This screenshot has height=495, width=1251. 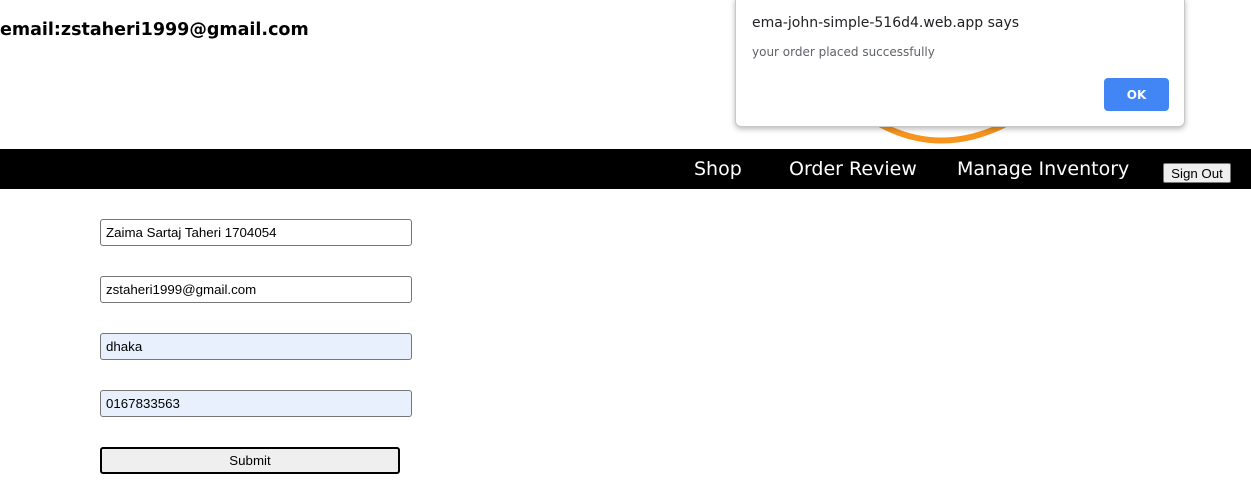 What do you see at coordinates (843, 52) in the screenshot?
I see `dialog-message: your order placed successfully` at bounding box center [843, 52].